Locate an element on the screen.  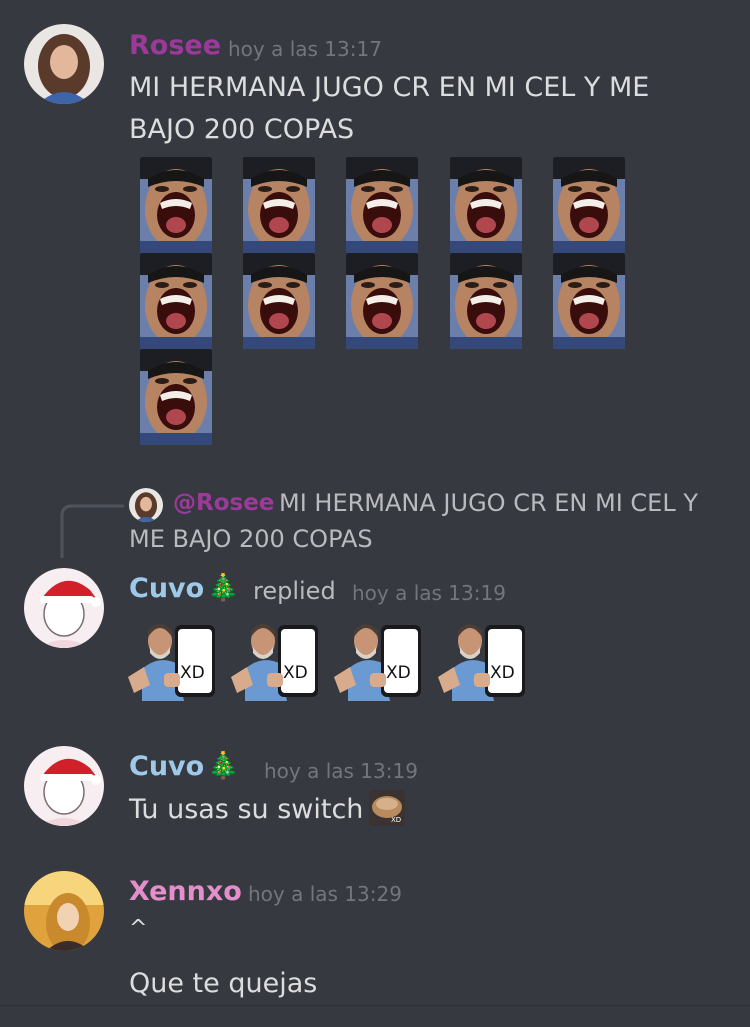
author-name: Rosee is located at coordinates (175, 45).